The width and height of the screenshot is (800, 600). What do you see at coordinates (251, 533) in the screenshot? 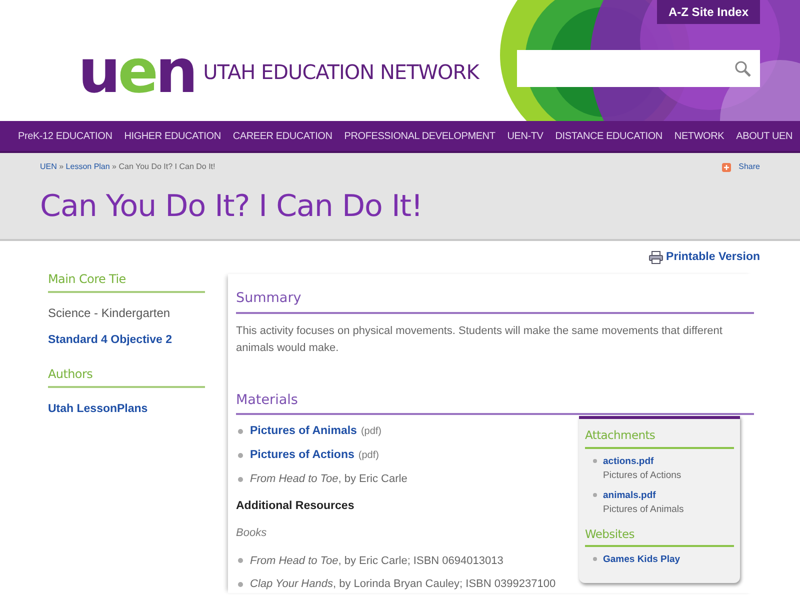
I see `books-label: Books` at bounding box center [251, 533].